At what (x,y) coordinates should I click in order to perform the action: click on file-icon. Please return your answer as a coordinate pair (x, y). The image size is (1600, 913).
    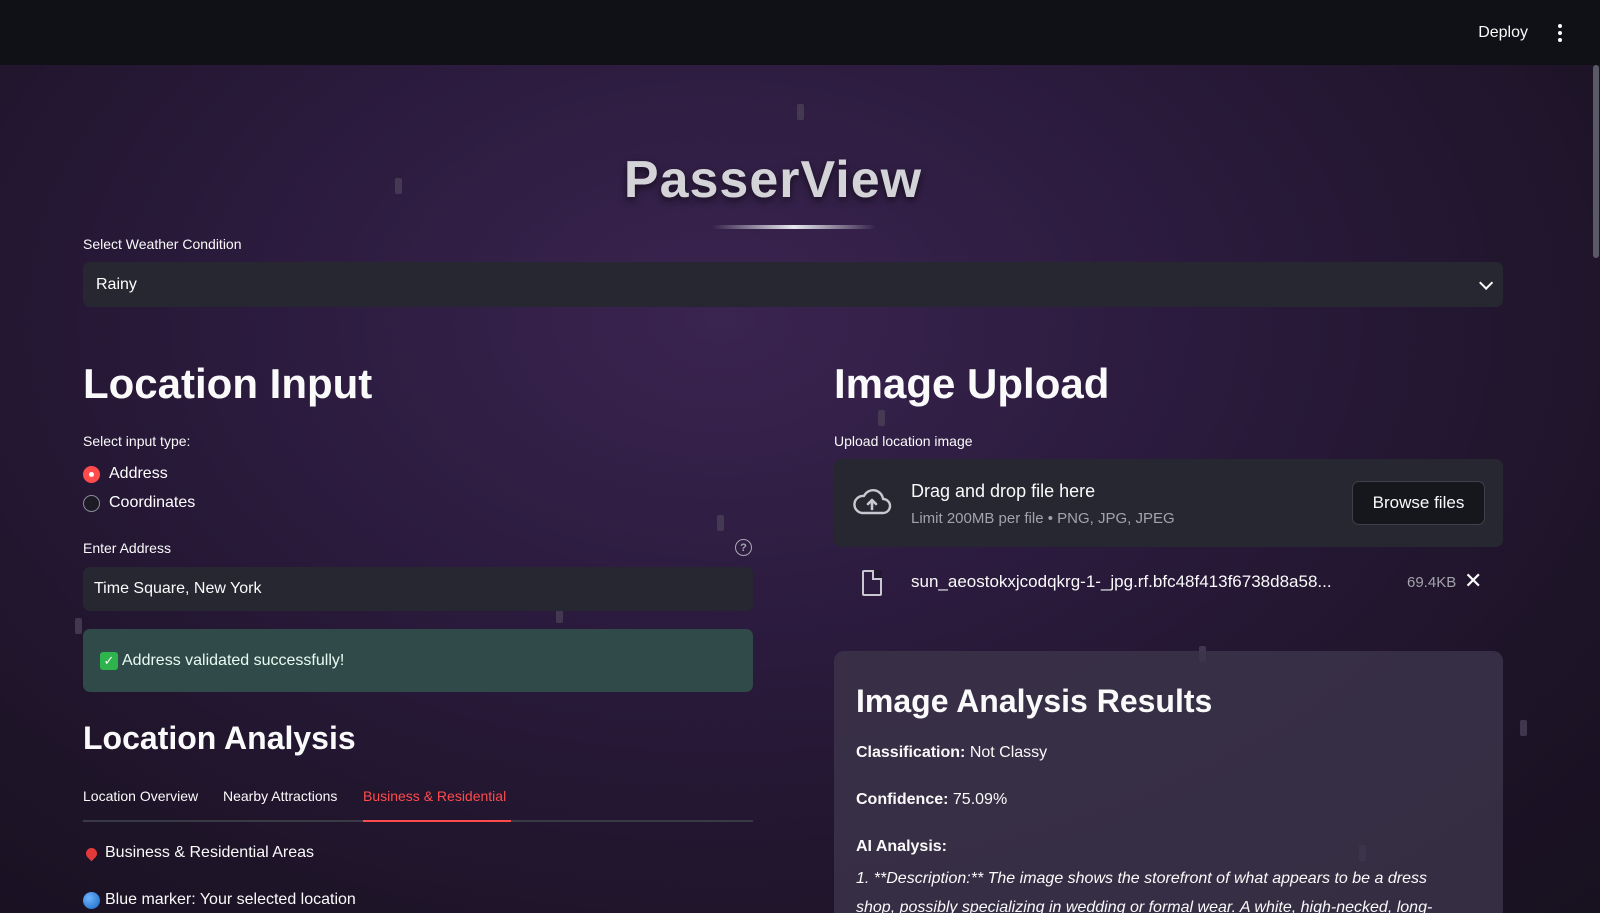
    Looking at the image, I should click on (872, 583).